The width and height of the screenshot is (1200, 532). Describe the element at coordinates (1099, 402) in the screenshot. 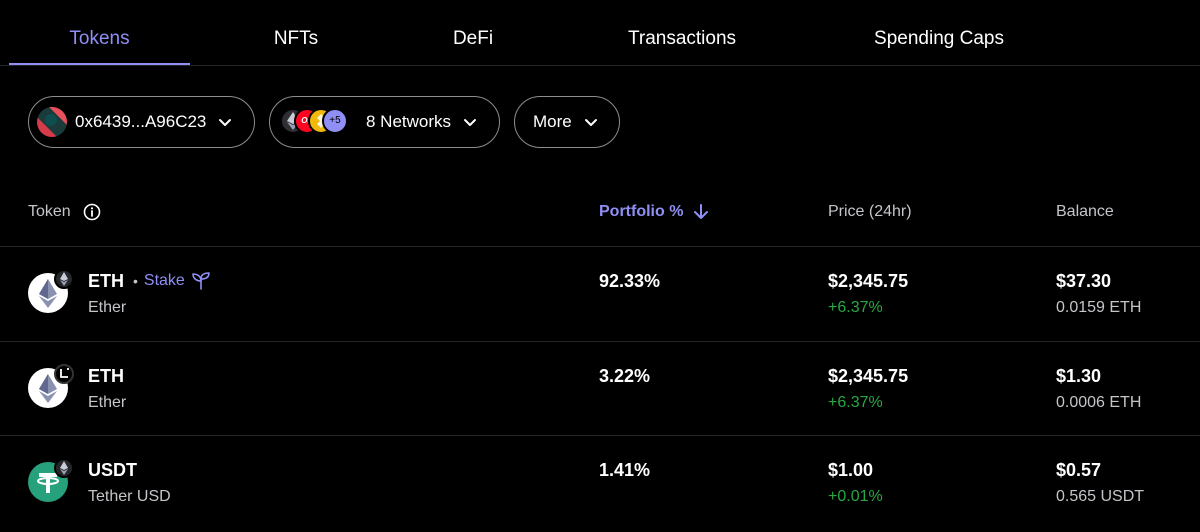

I see `balance-amount: 0.0006 ETH` at that location.